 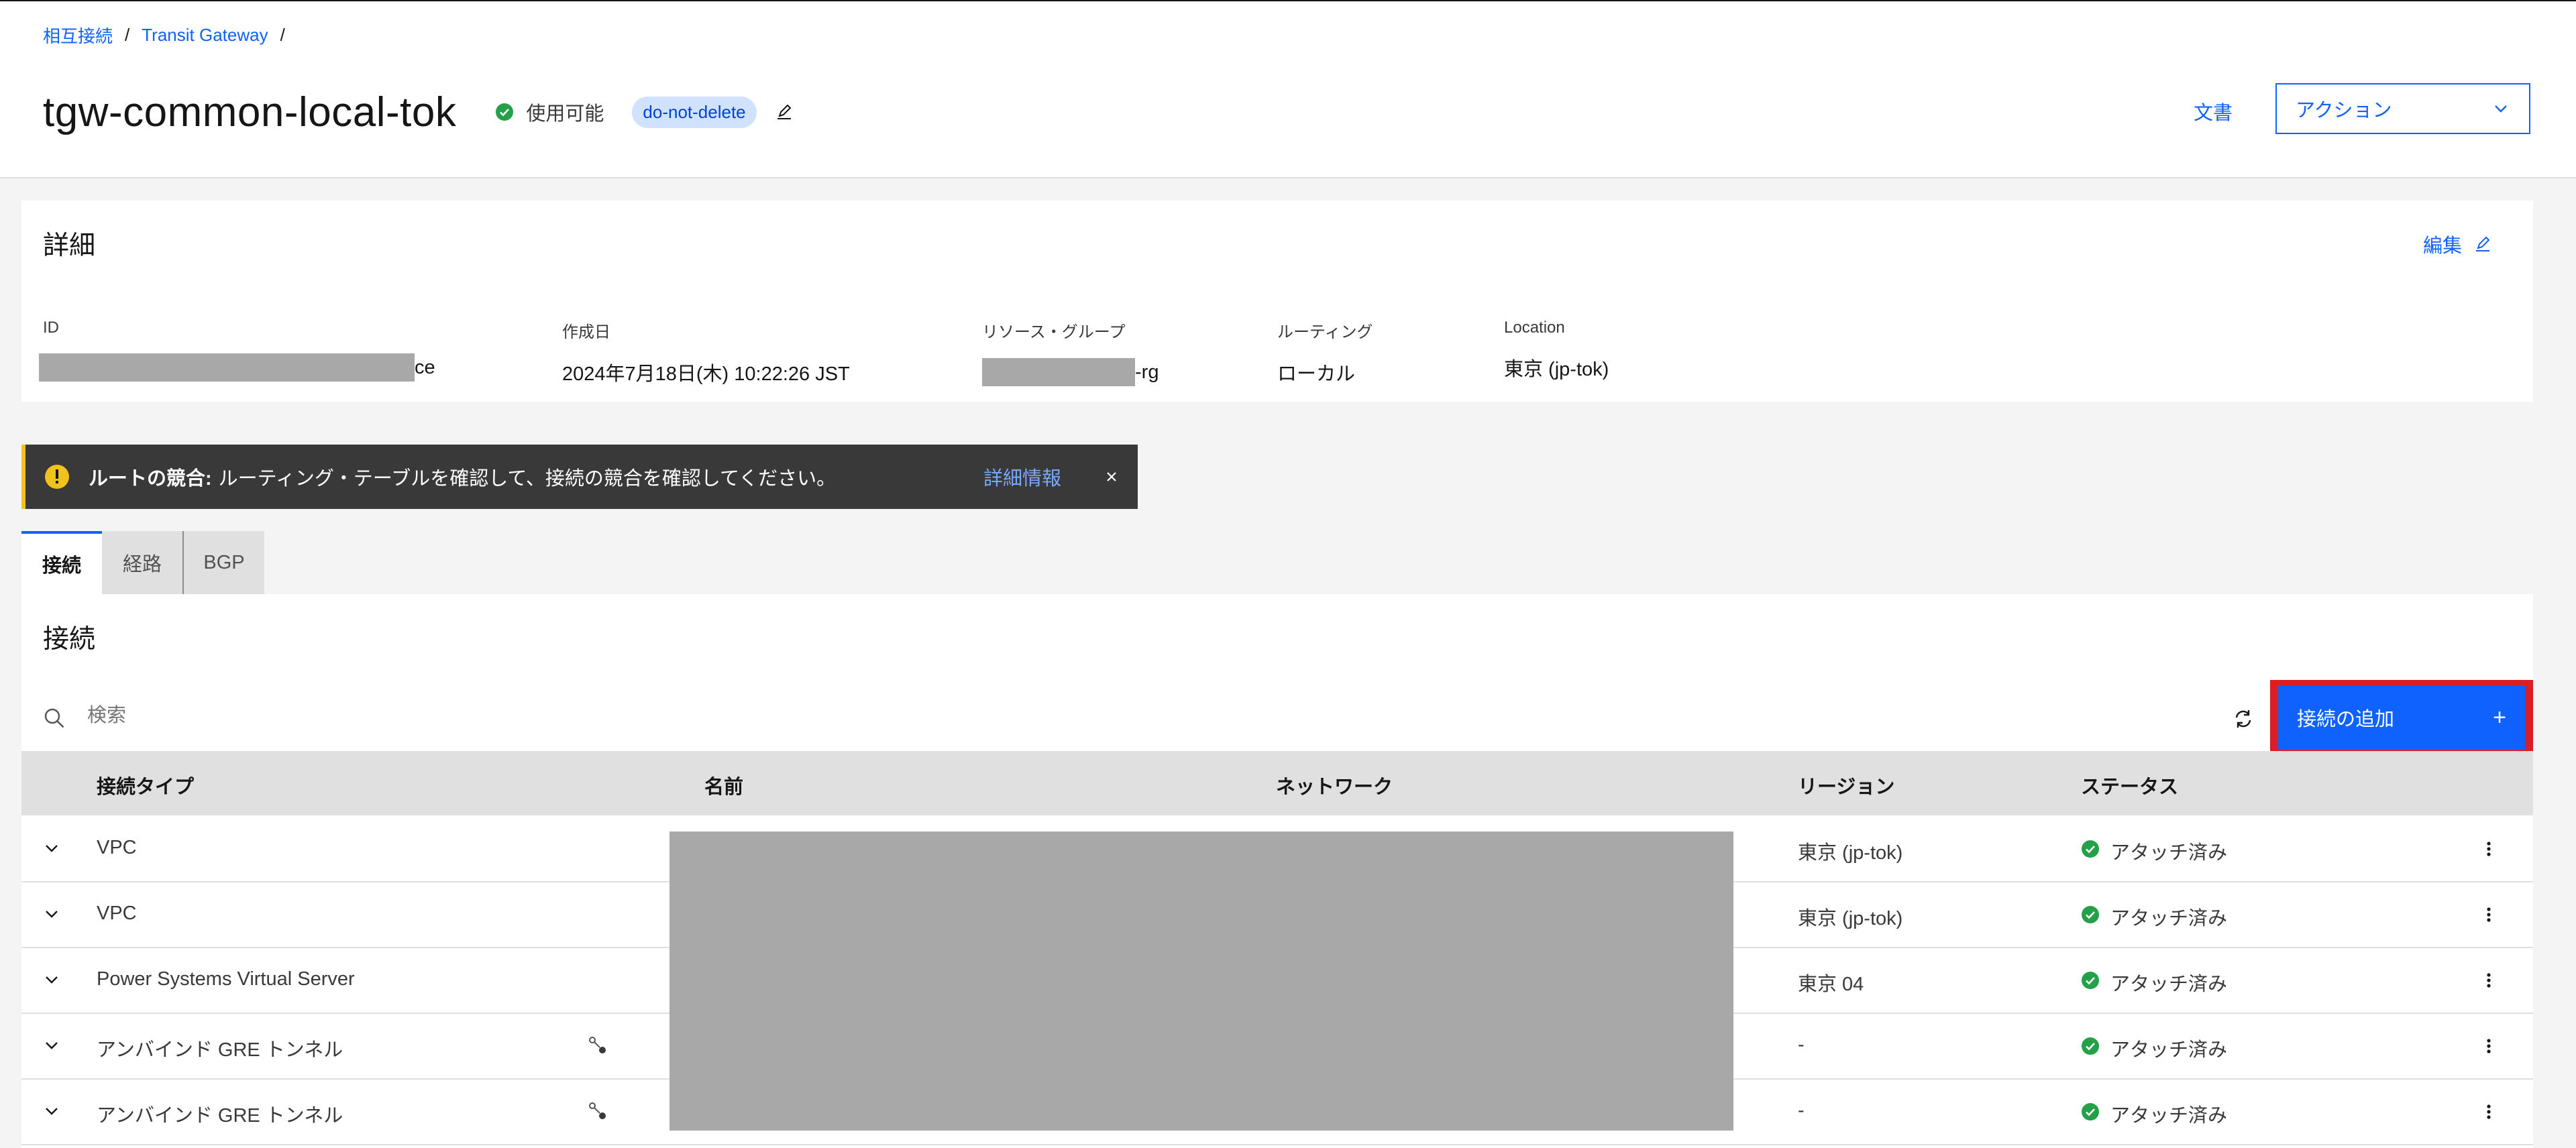 What do you see at coordinates (1147, 372) in the screenshot?
I see `field-resource-group-suffix: -rg` at bounding box center [1147, 372].